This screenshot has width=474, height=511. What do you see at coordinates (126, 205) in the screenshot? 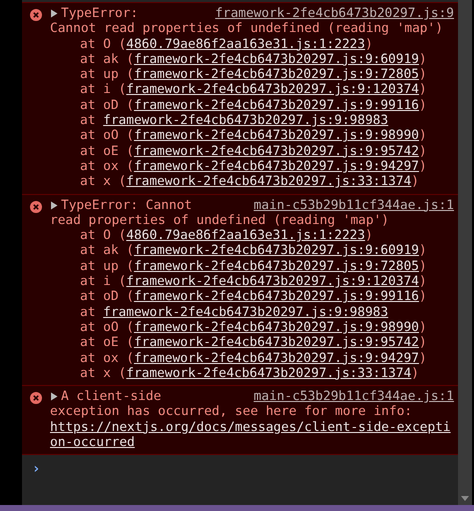
I see `error-message-text: TypeError: Cannot` at bounding box center [126, 205].